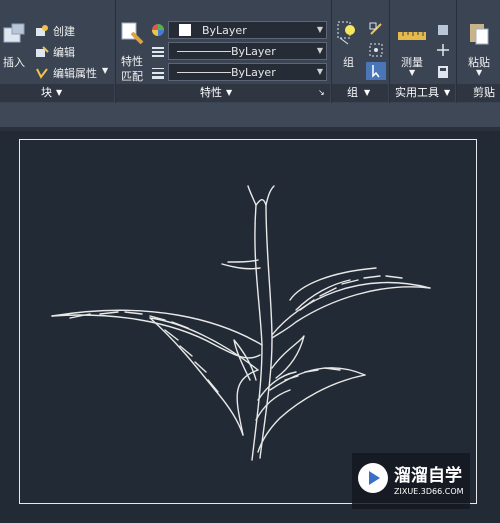 The image size is (500, 523). Describe the element at coordinates (429, 491) in the screenshot. I see `watermark-url: ZIXUE.3D66.COM` at that location.